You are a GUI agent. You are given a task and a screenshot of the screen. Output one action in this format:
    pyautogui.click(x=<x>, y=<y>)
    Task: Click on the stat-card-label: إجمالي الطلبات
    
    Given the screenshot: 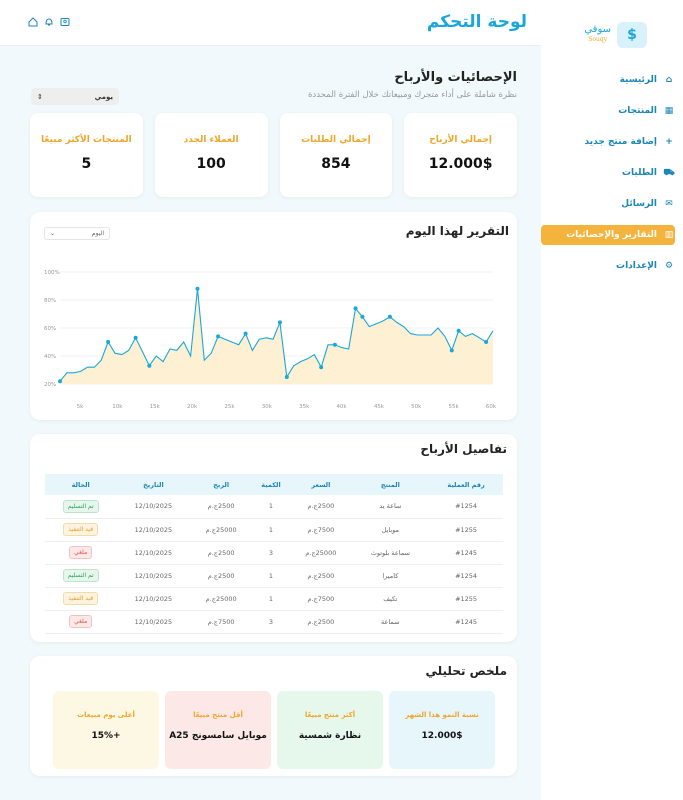 What is the action you would take?
    pyautogui.click(x=336, y=140)
    